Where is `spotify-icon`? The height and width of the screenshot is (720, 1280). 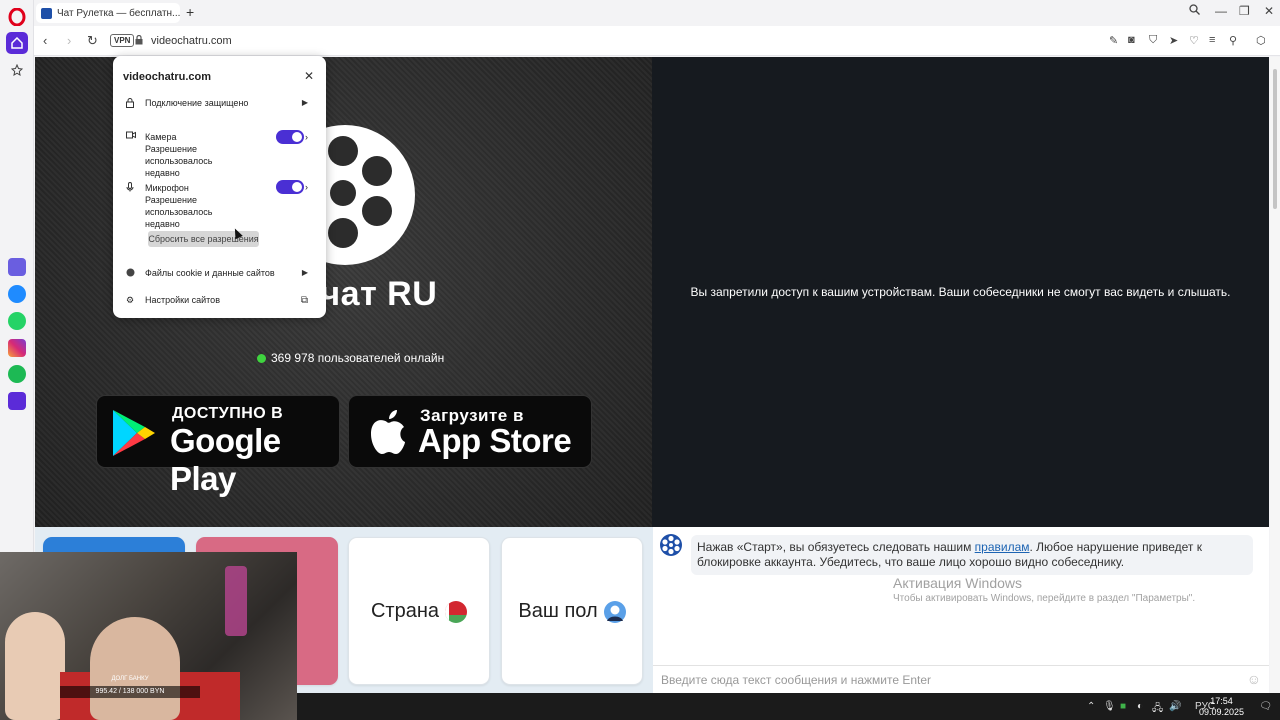
spotify-icon is located at coordinates (17, 374).